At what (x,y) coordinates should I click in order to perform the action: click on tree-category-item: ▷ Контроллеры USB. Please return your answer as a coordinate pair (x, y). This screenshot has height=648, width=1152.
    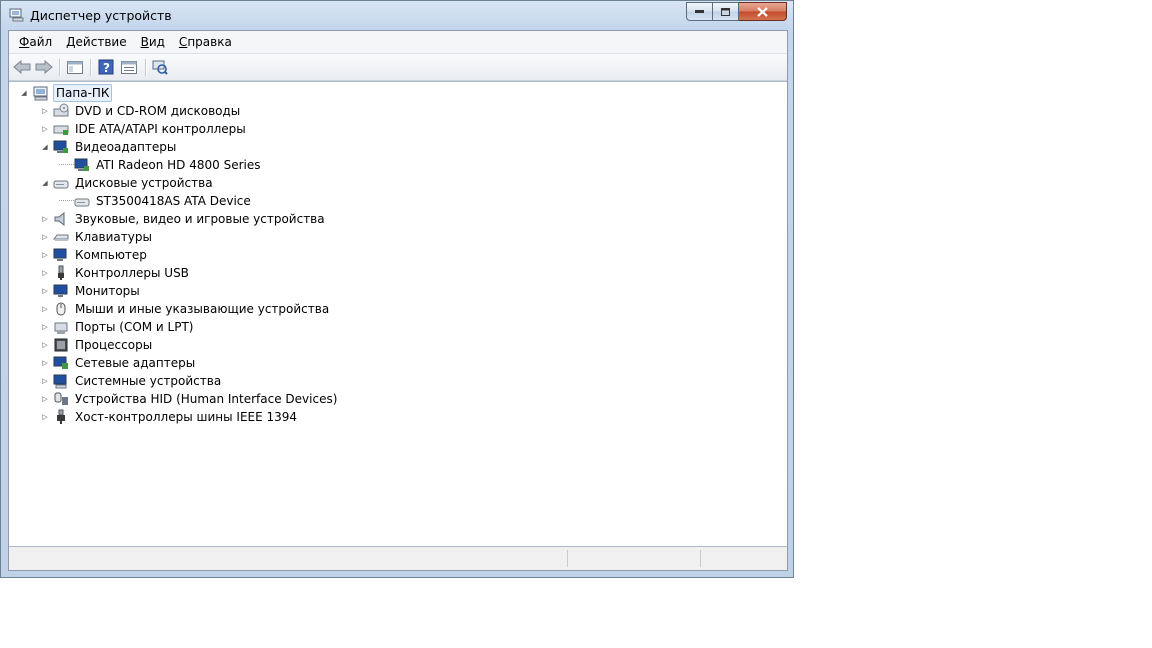
    Looking at the image, I should click on (115, 273).